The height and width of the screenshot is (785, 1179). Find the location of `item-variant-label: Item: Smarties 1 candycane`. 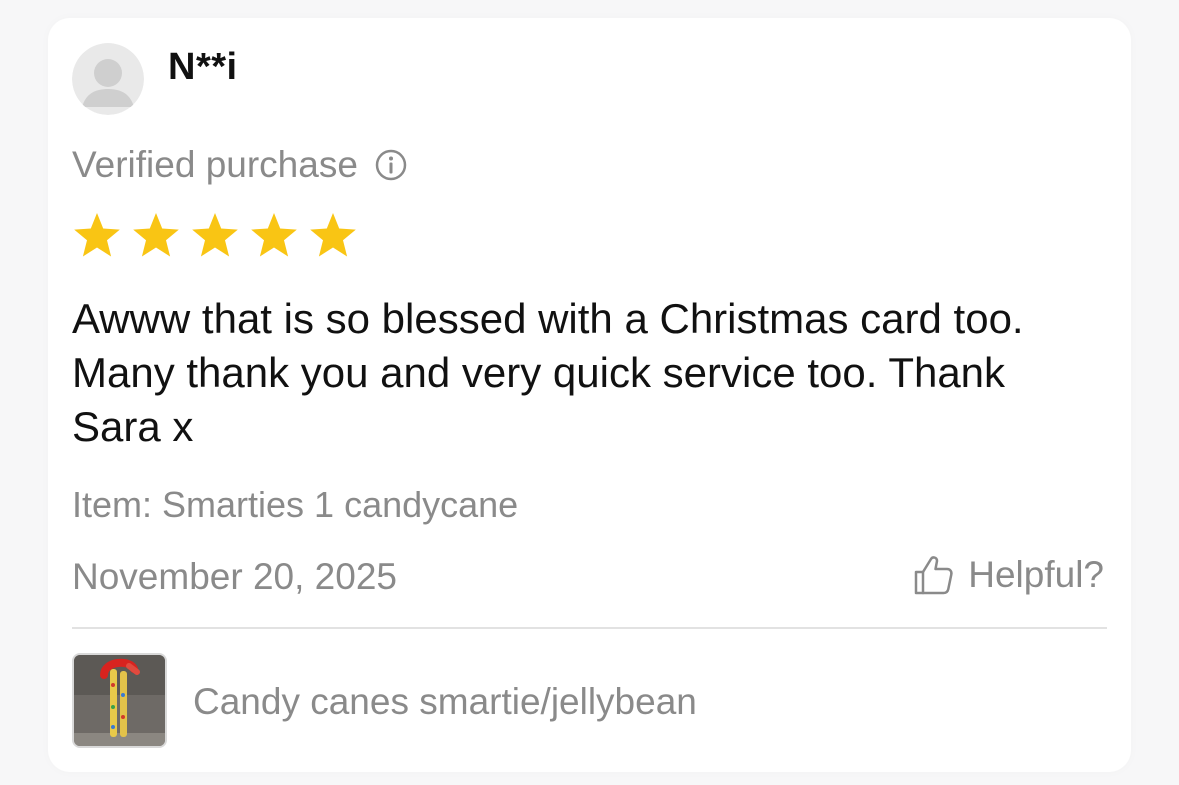

item-variant-label: Item: Smarties 1 candycane is located at coordinates (295, 504).